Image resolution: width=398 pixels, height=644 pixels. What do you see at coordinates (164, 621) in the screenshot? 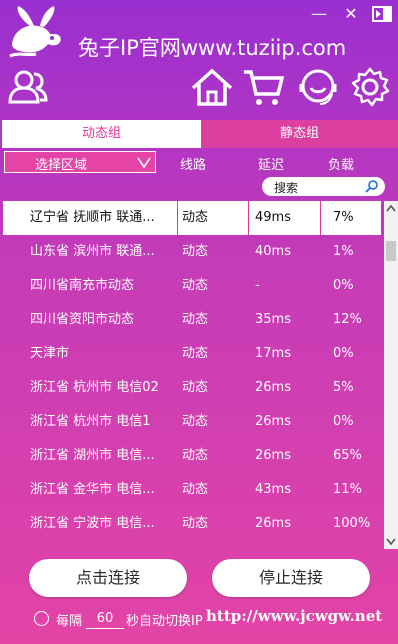
I see `auto-switch-label: 秒自动切换IP` at bounding box center [164, 621].